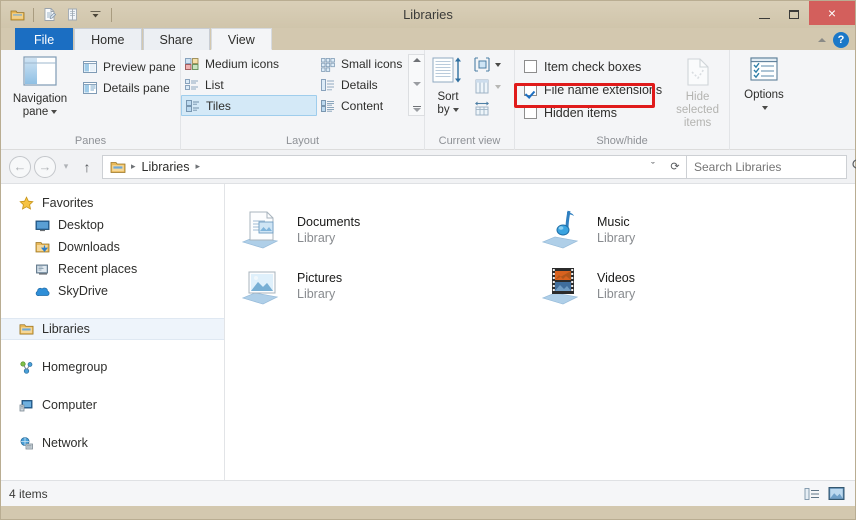 The height and width of the screenshot is (520, 856). Describe the element at coordinates (822, 40) in the screenshot. I see `collapse-ribbon-icon` at that location.